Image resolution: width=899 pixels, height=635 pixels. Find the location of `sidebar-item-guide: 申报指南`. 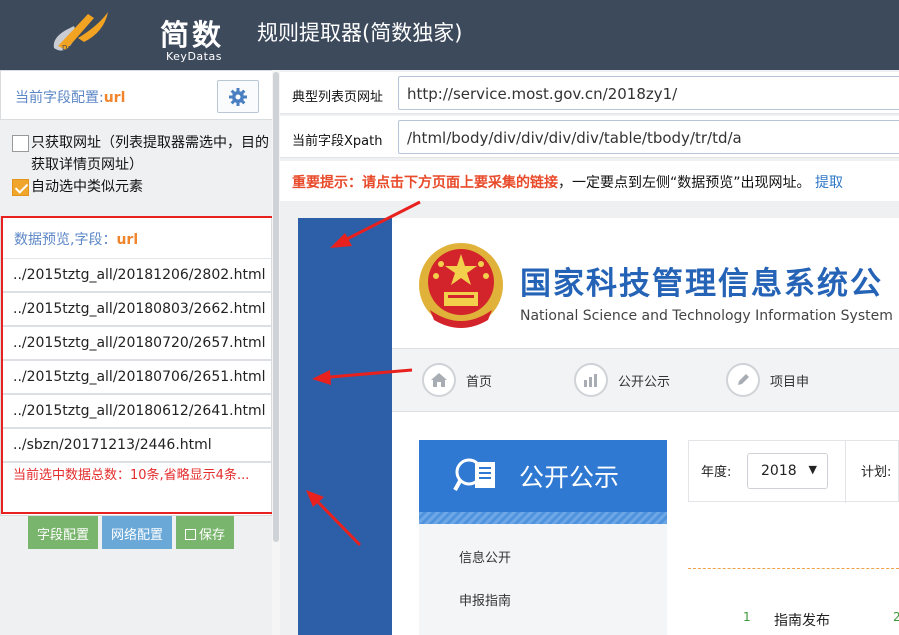

sidebar-item-guide: 申报指南 is located at coordinates (485, 599).